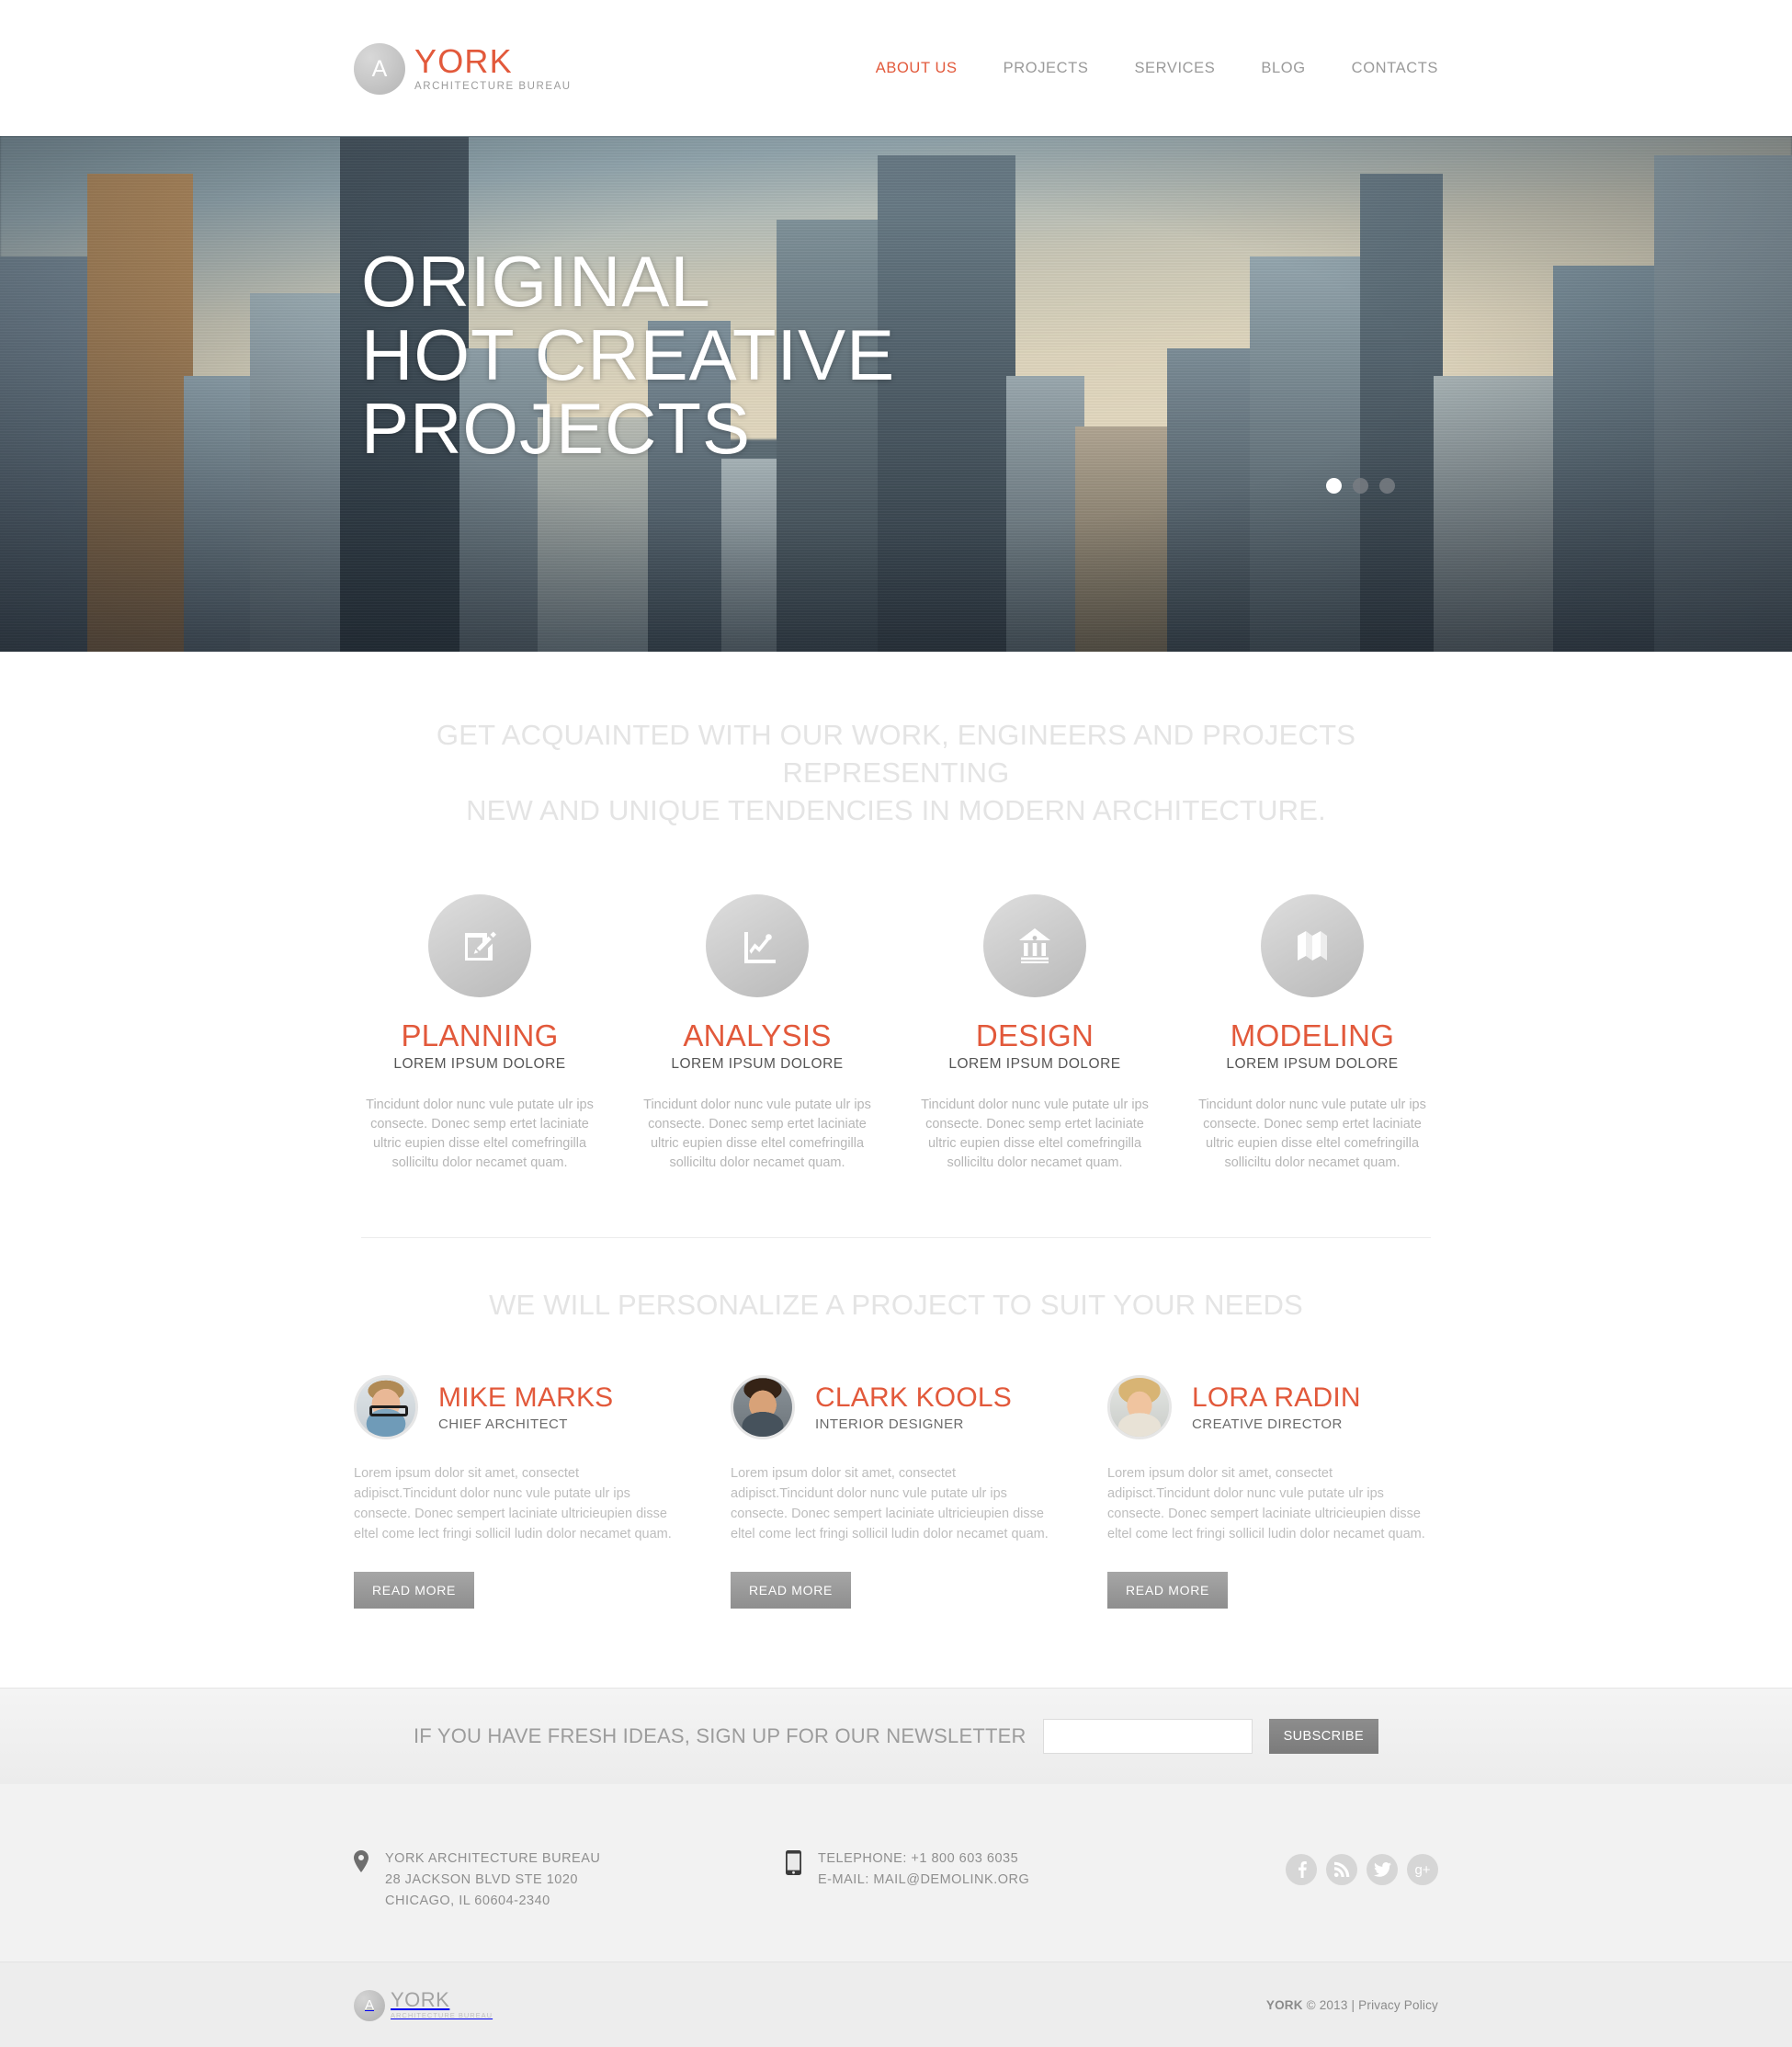 This screenshot has width=1792, height=2047. Describe the element at coordinates (1284, 2005) in the screenshot. I see `copyright-brand: YORK` at that location.